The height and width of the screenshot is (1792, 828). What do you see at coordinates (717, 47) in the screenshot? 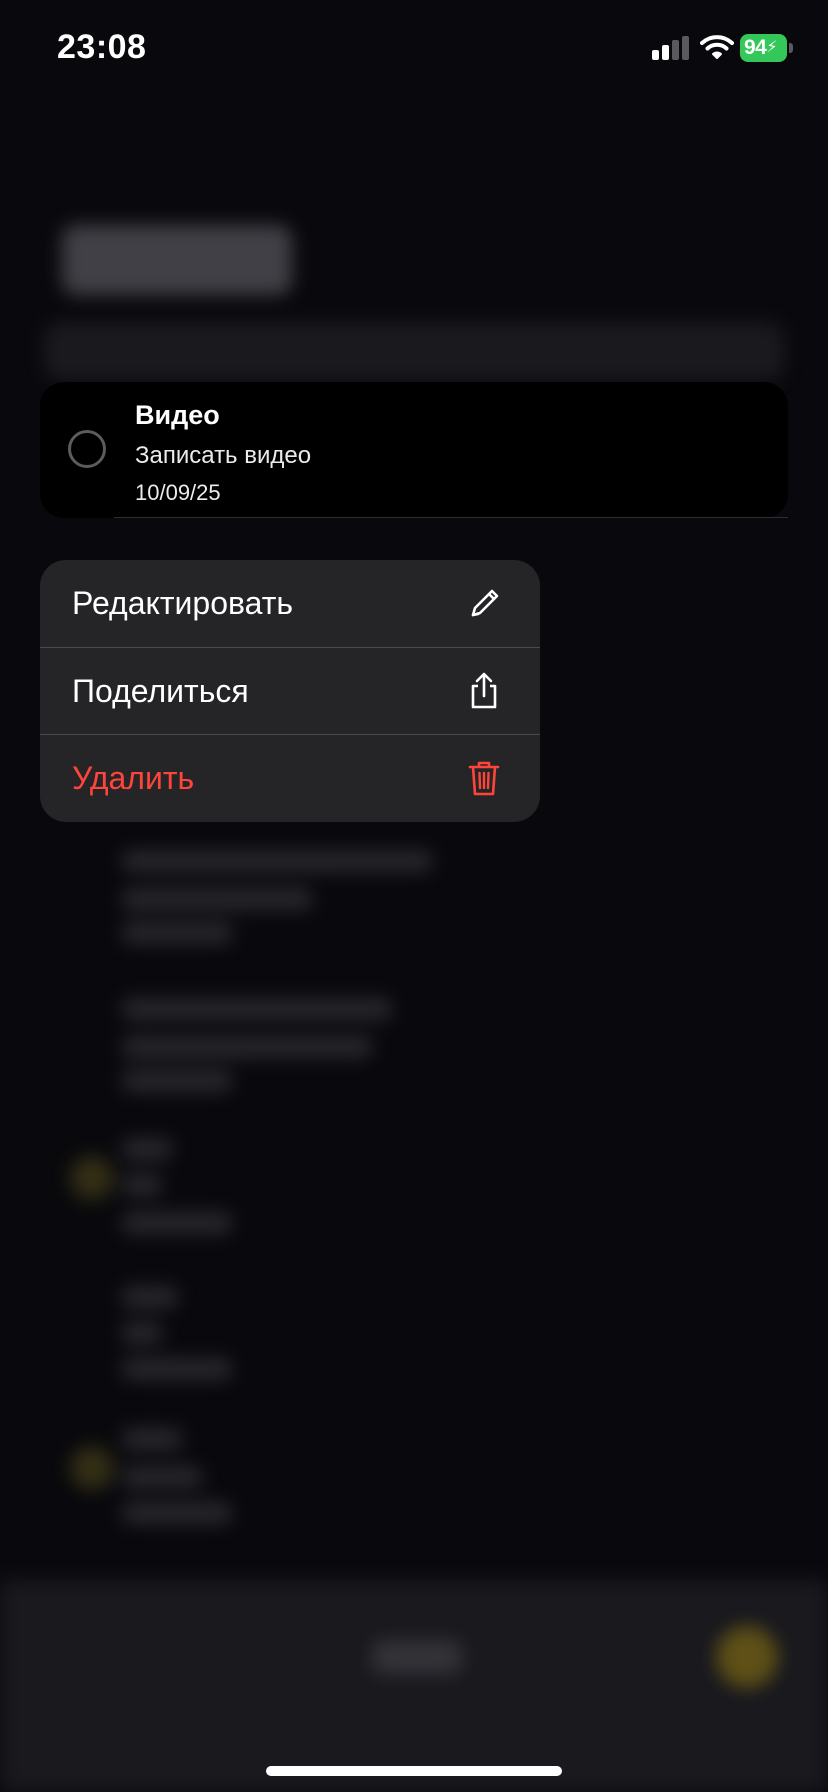
I see `wifi-icon` at bounding box center [717, 47].